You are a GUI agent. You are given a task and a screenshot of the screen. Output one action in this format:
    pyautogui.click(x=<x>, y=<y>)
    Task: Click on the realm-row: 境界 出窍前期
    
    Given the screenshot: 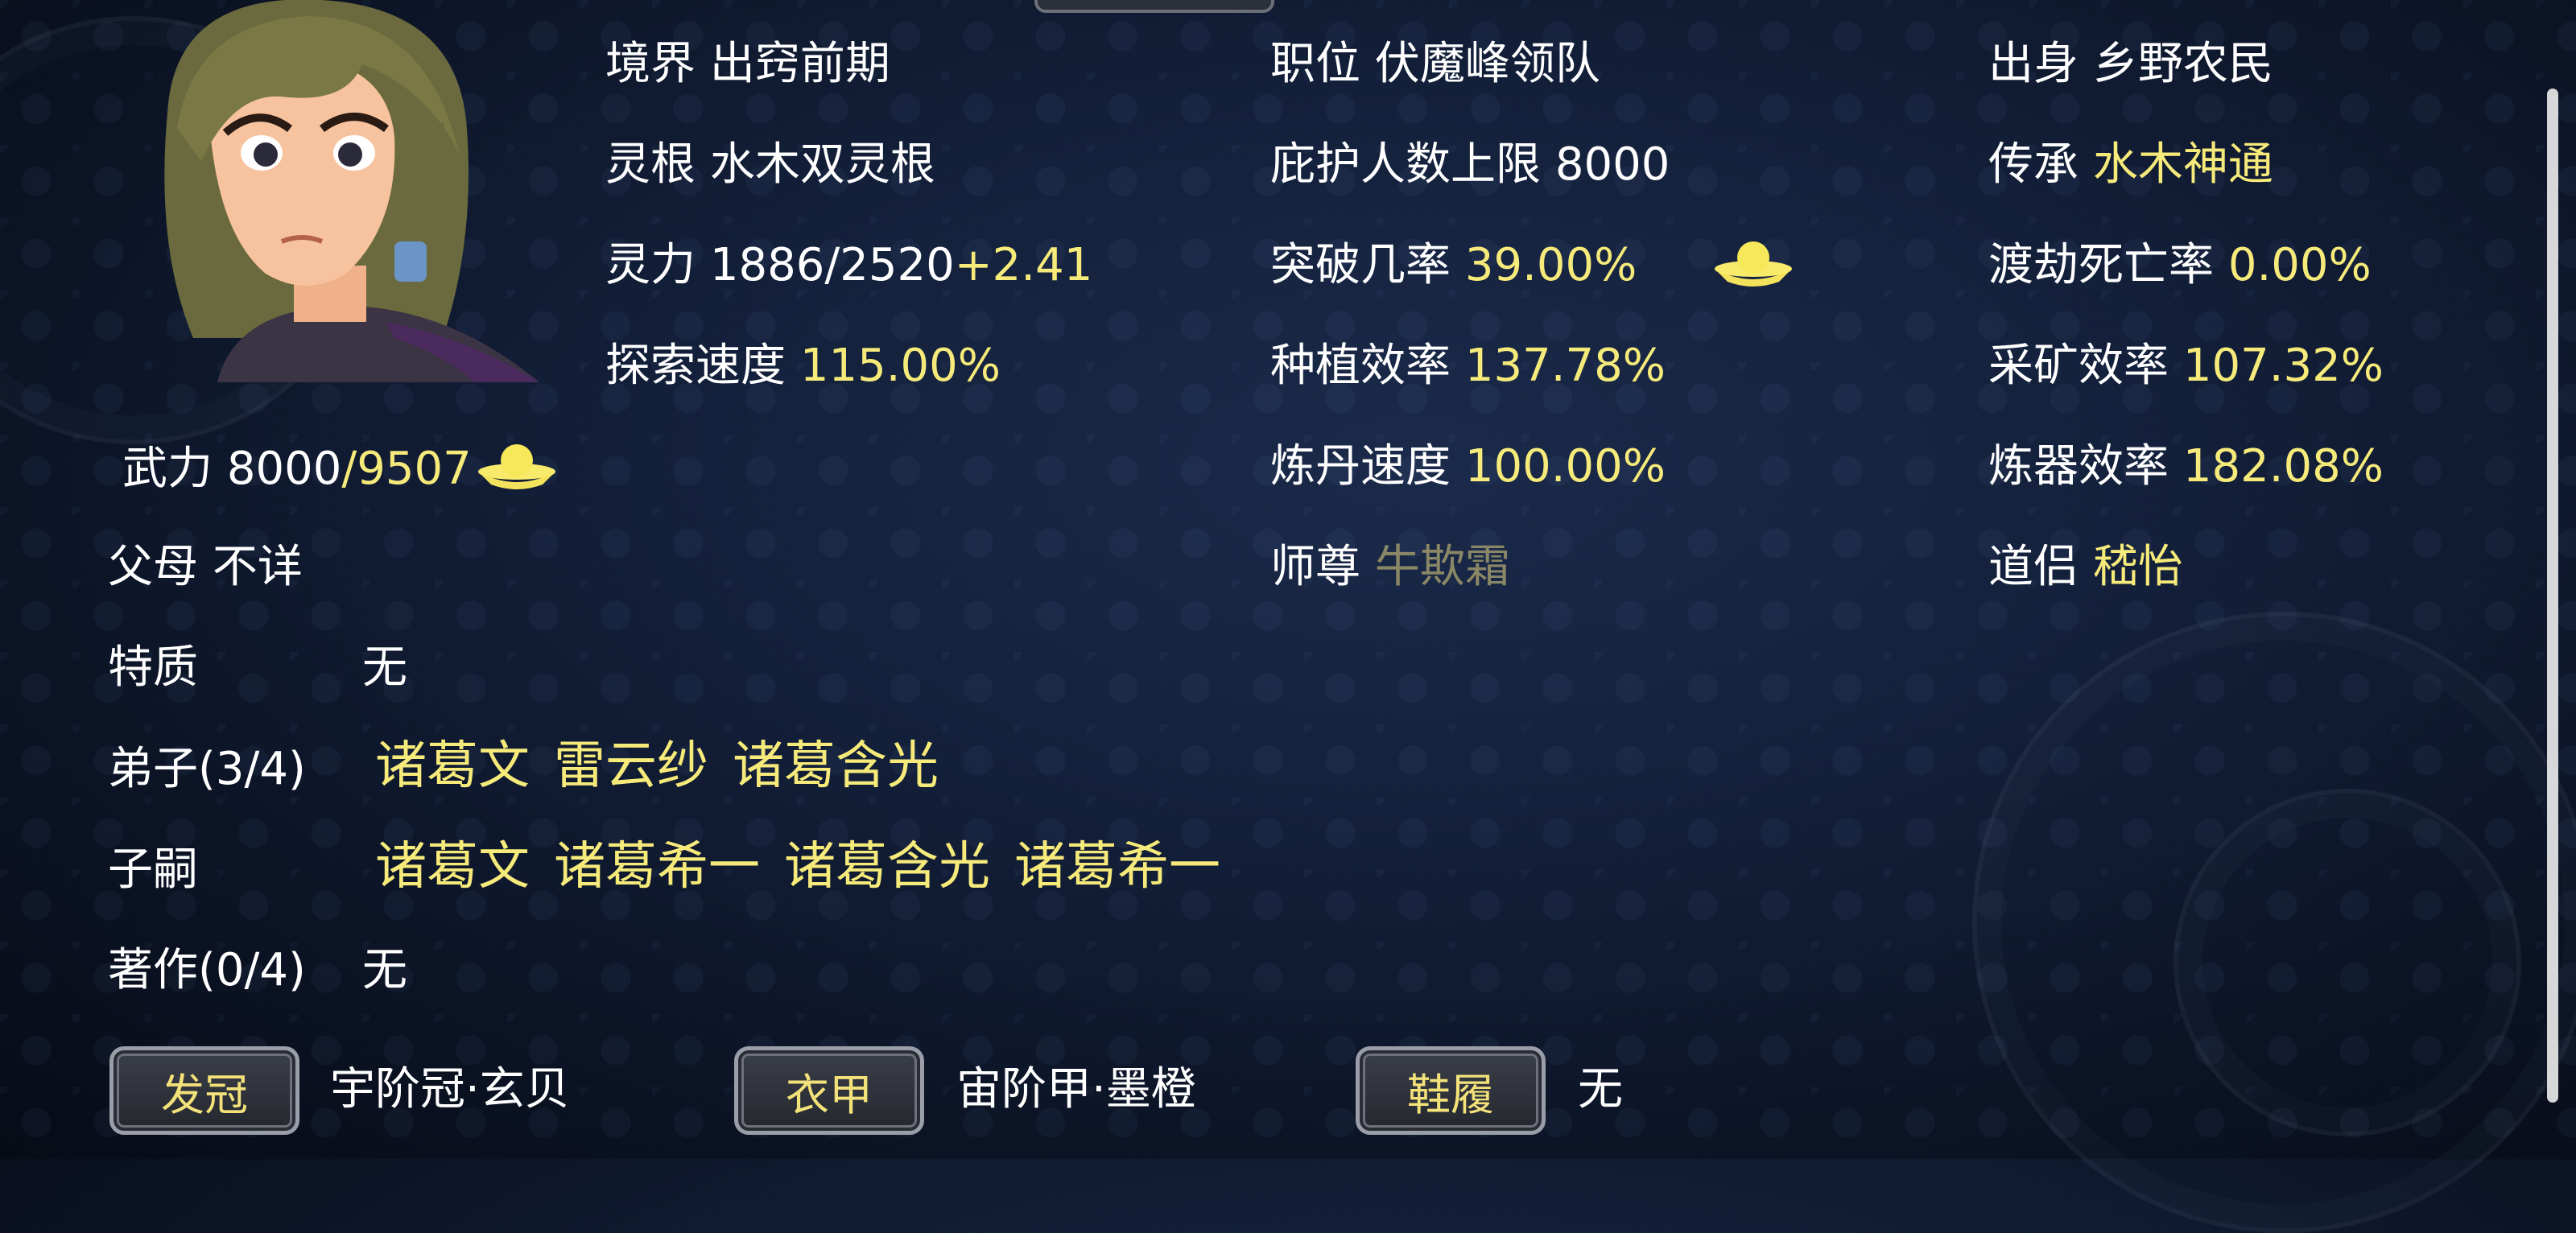 What is the action you would take?
    pyautogui.click(x=747, y=65)
    